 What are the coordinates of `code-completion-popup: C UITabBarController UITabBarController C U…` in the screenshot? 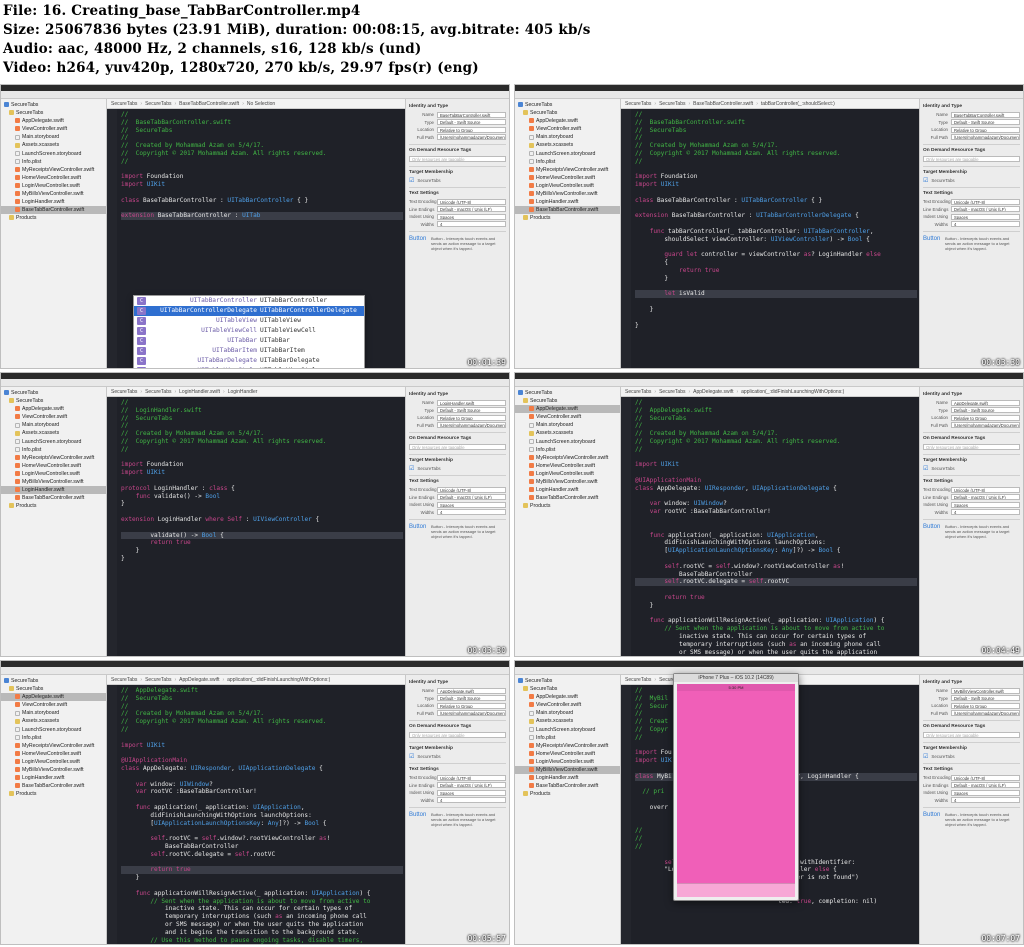 It's located at (249, 331).